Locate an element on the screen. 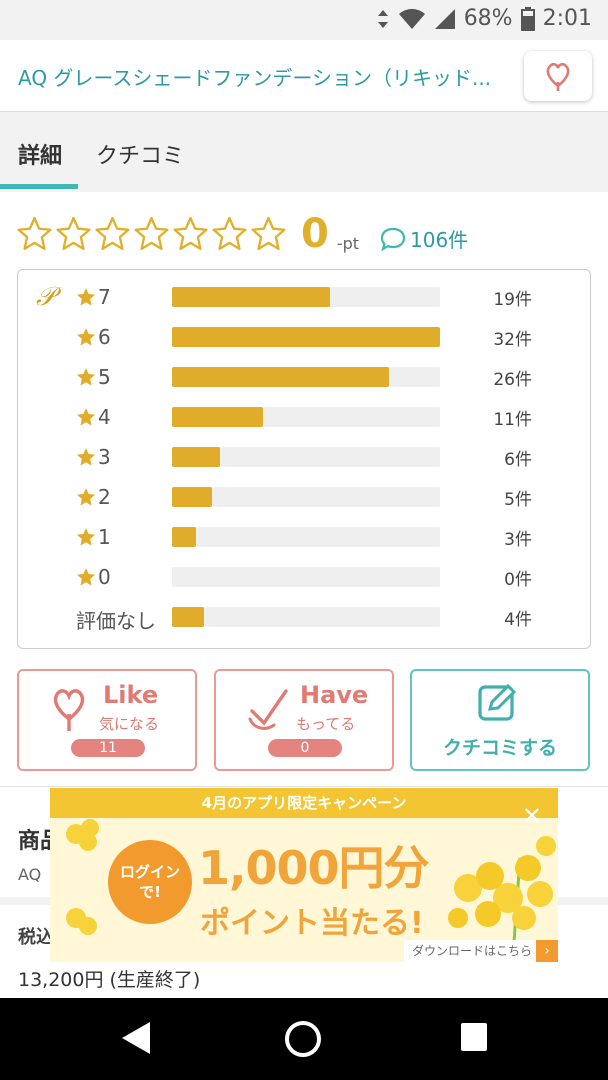  download-label: ダウンロードはこちら is located at coordinates (471, 951).